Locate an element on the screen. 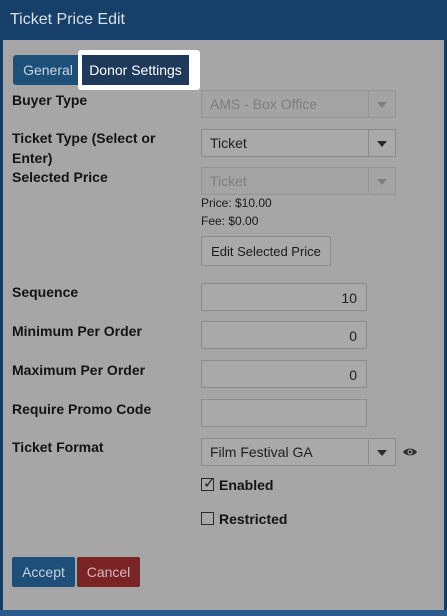  title-bar: Ticket Price Edit is located at coordinates (223, 20).